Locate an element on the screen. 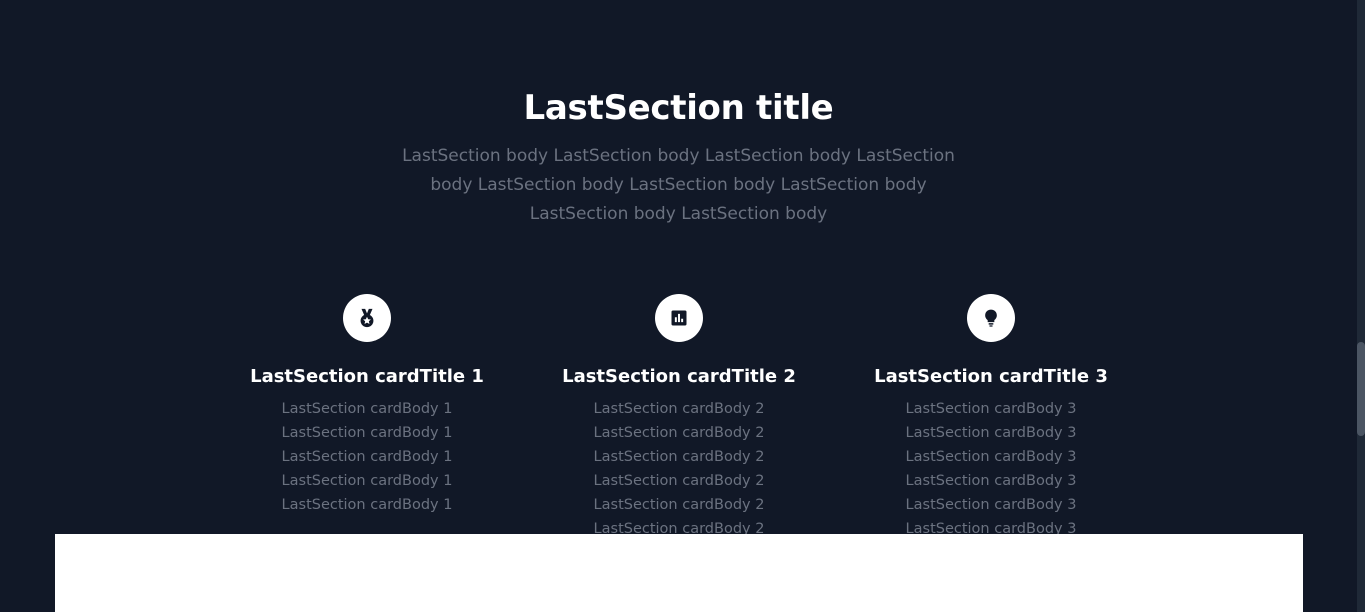 This screenshot has width=1365, height=612. section-title: LastSection title is located at coordinates (678, 108).